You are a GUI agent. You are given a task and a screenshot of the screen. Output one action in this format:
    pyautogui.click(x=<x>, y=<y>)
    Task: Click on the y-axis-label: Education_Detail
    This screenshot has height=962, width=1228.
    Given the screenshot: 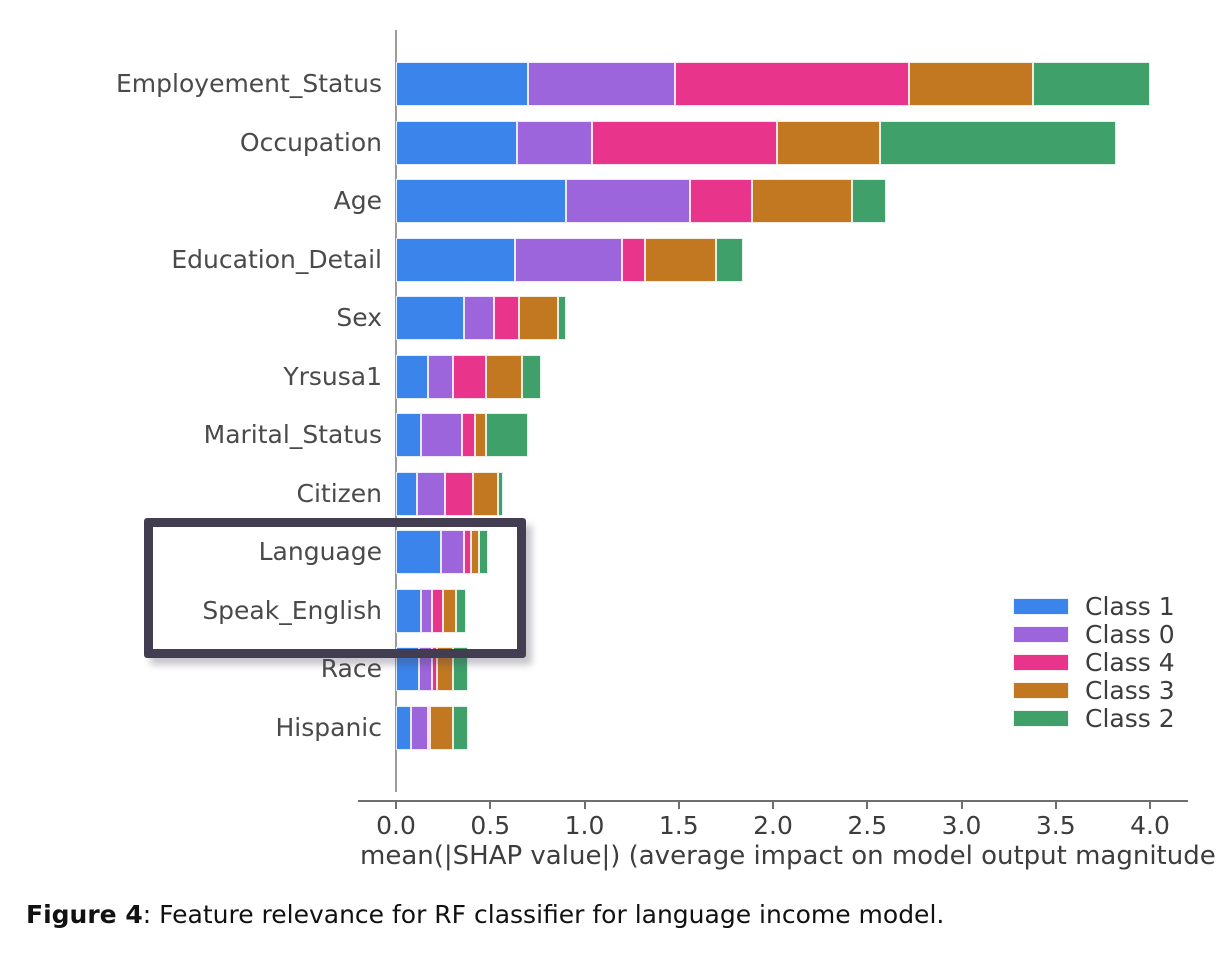 What is the action you would take?
    pyautogui.click(x=276, y=259)
    